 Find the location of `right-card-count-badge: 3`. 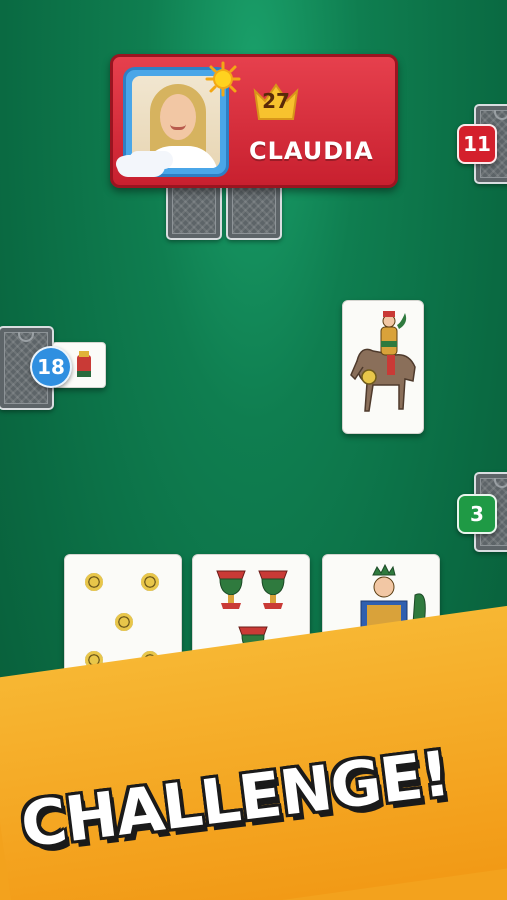

right-card-count-badge: 3 is located at coordinates (477, 514).